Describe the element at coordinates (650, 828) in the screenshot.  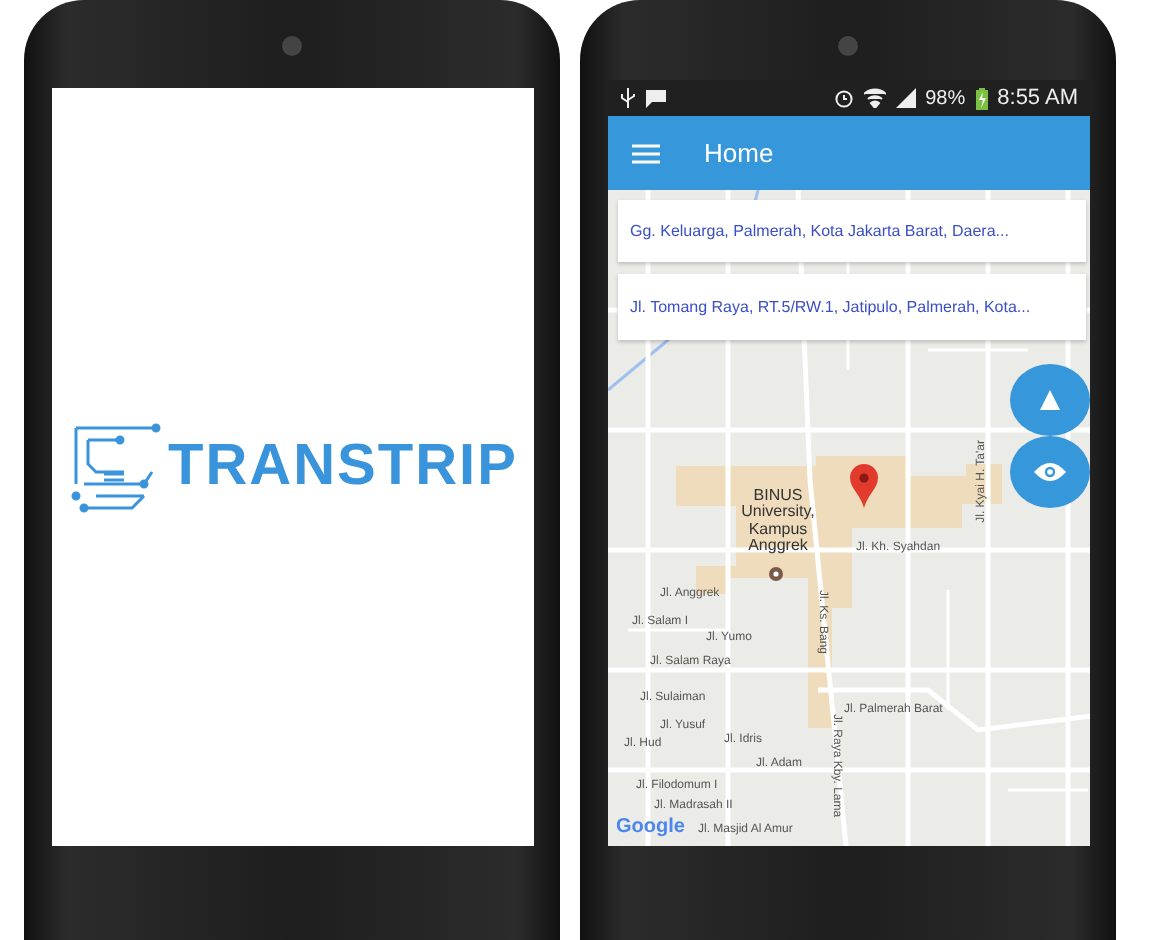
I see `google-logo: Google` at that location.